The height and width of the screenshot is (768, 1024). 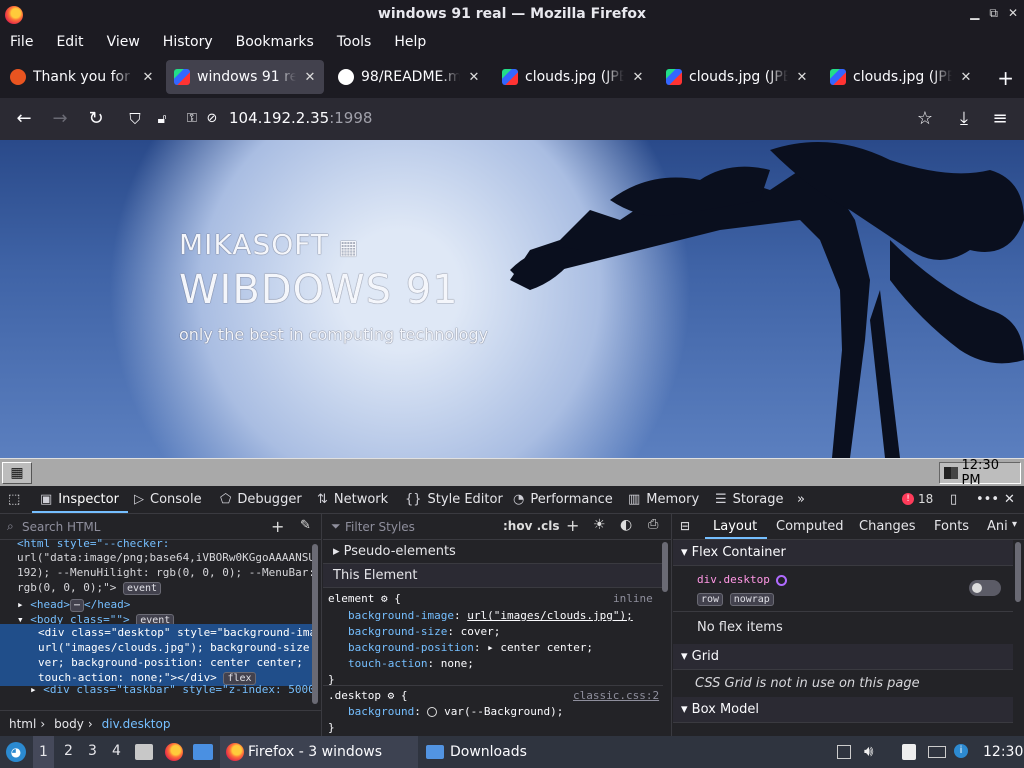 What do you see at coordinates (169, 604) in the screenshot?
I see `html-head-node: ▸ <head> ⋯ </head>` at bounding box center [169, 604].